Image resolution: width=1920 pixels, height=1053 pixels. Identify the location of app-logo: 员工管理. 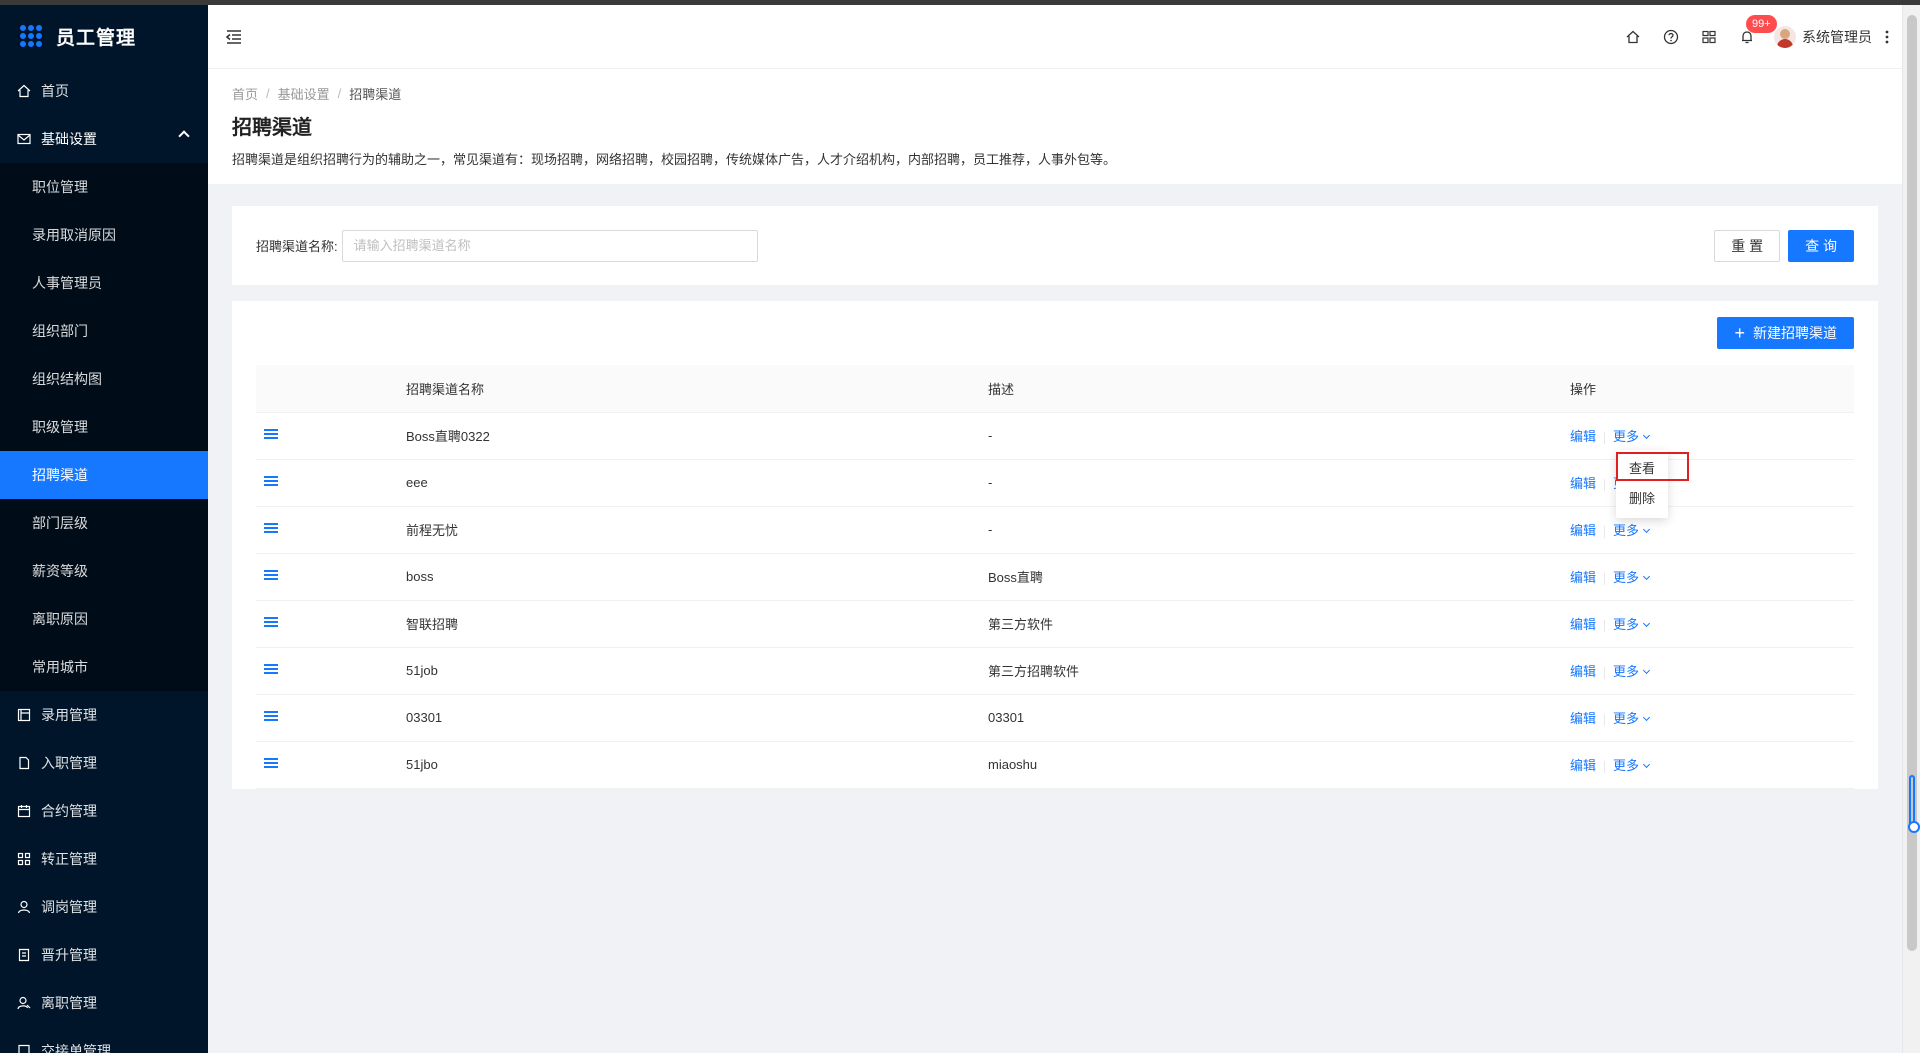
(104, 36).